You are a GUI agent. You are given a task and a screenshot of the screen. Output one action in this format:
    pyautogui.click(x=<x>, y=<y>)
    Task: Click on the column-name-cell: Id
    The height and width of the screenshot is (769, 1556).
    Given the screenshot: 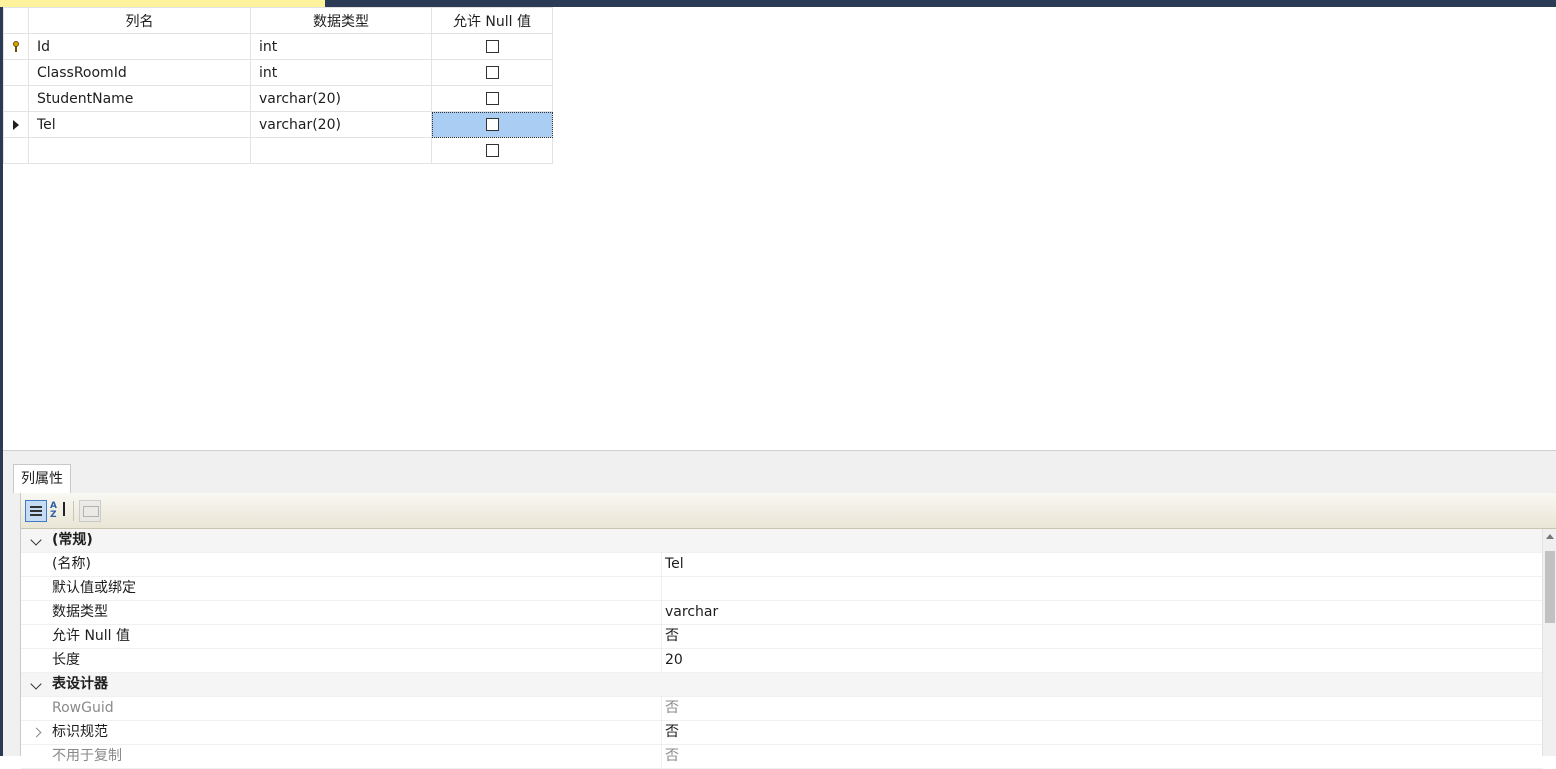 What is the action you would take?
    pyautogui.click(x=139, y=46)
    